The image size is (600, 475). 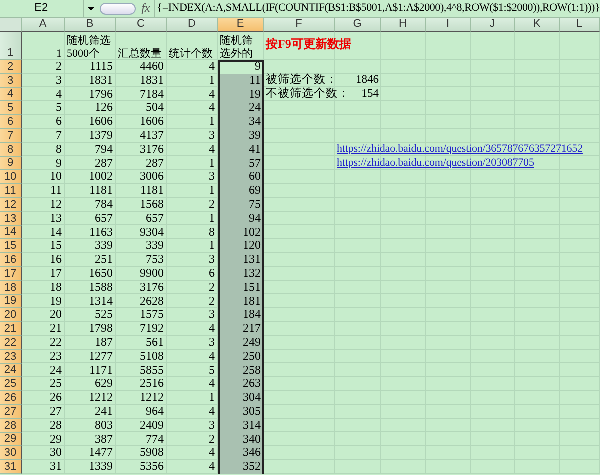 What do you see at coordinates (11, 67) in the screenshot?
I see `row-header: 2` at bounding box center [11, 67].